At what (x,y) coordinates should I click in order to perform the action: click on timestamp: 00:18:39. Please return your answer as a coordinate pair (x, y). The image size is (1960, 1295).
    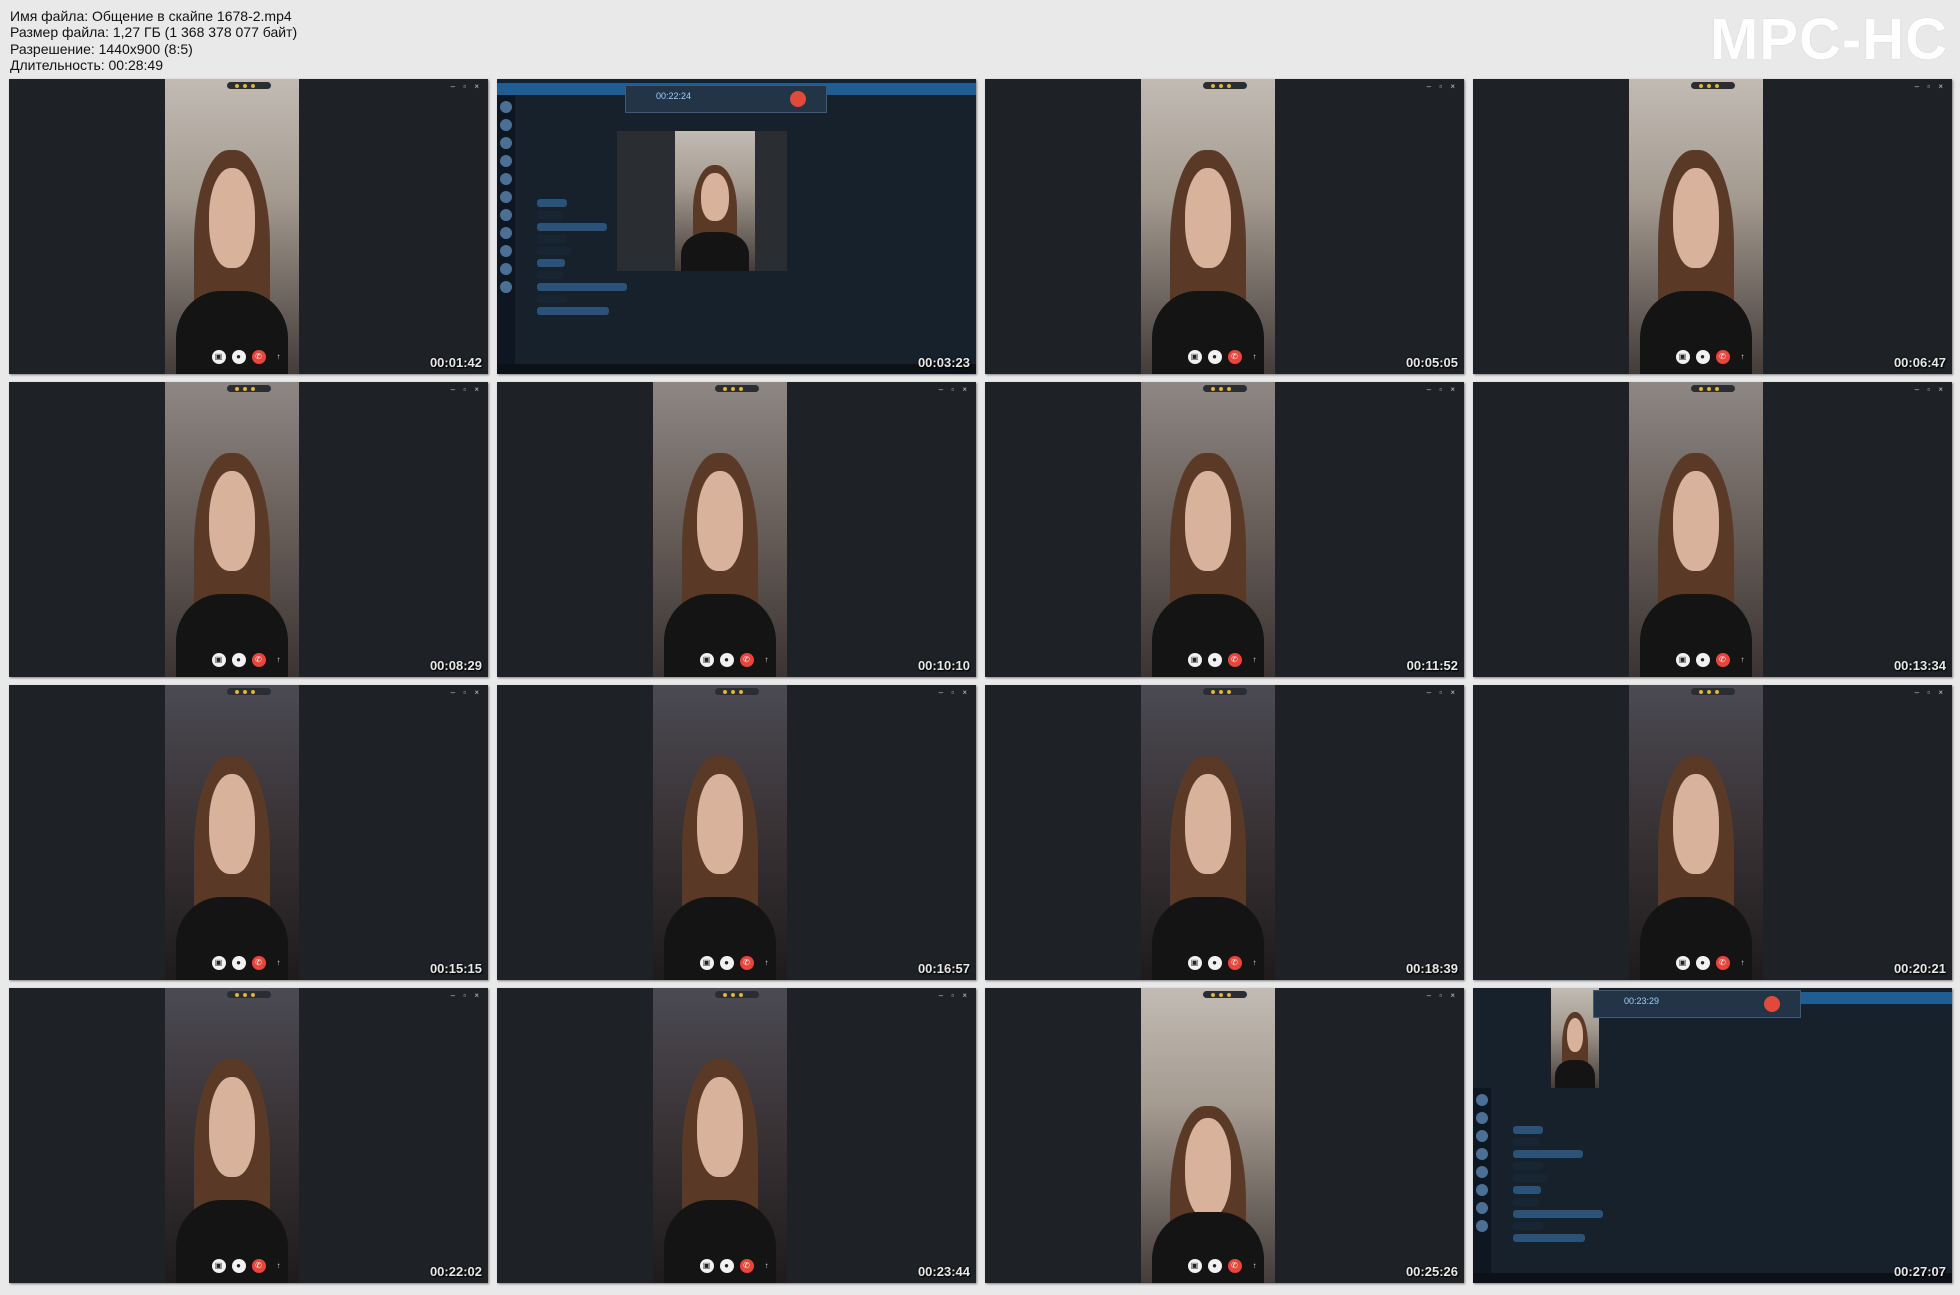
    Looking at the image, I should click on (1431, 968).